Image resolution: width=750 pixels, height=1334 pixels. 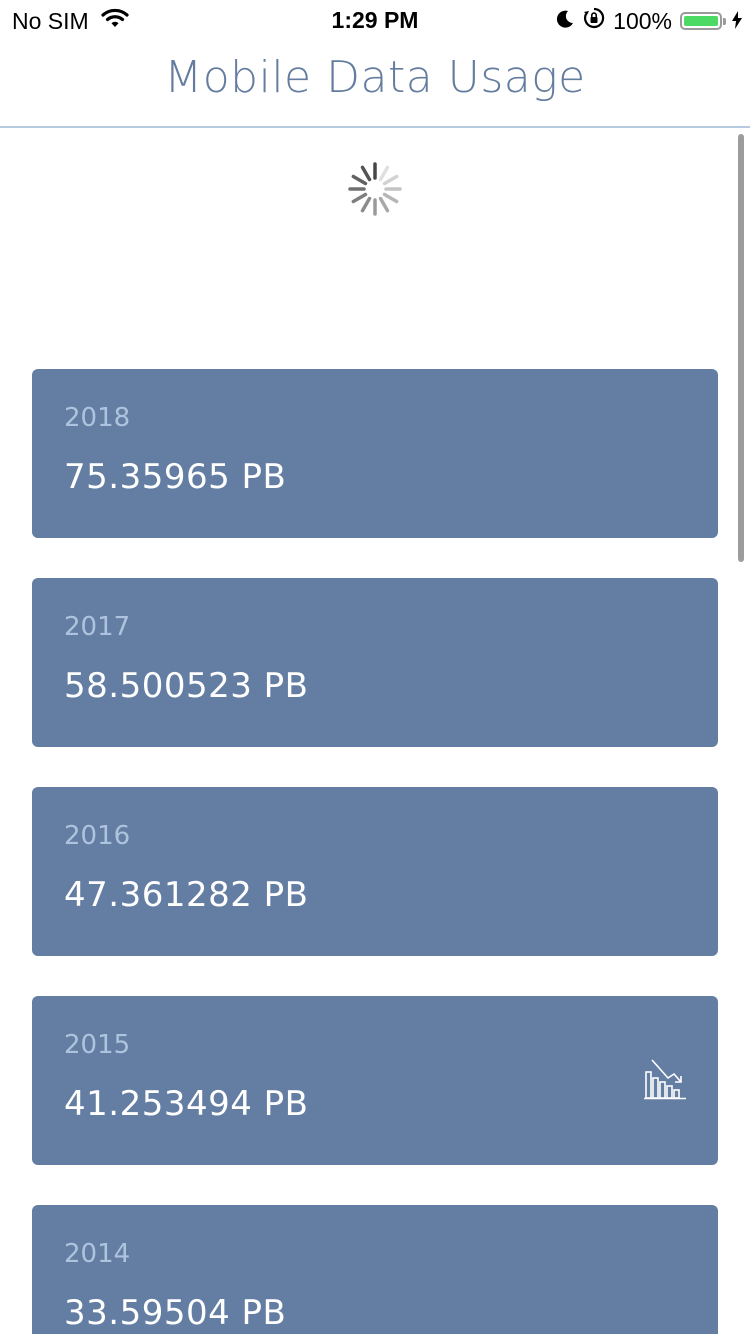 I want to click on list-item: 2016 47.361282 PB, so click(x=375, y=871).